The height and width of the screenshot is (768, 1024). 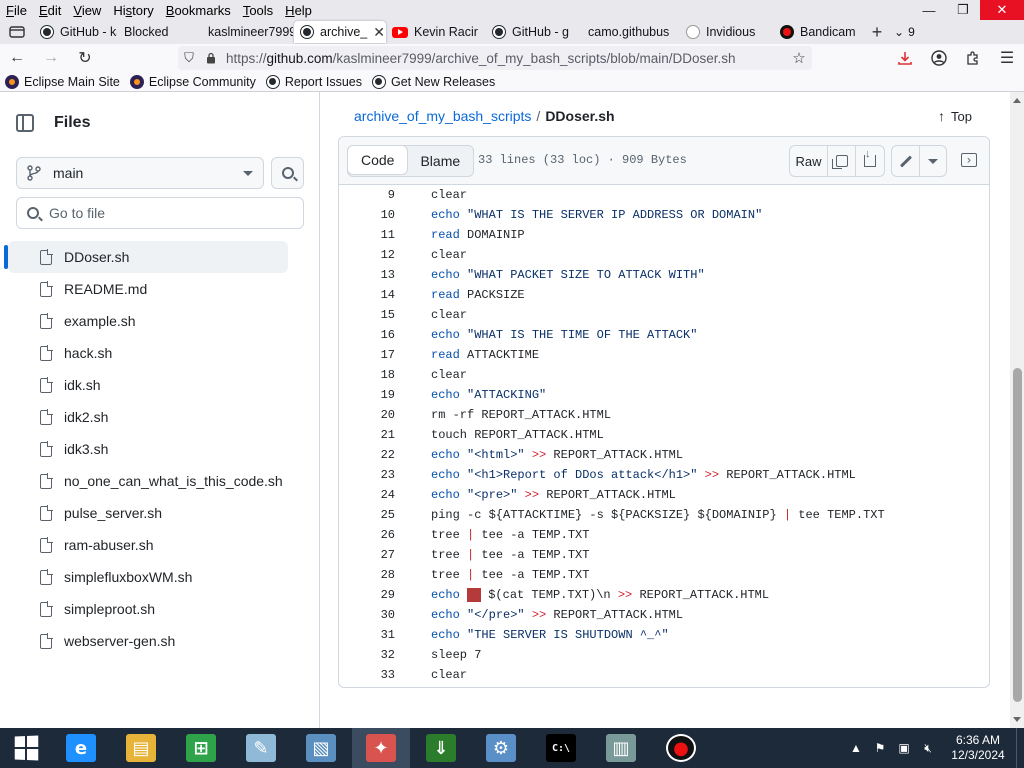 What do you see at coordinates (367, 655) in the screenshot?
I see `line-number: 32` at bounding box center [367, 655].